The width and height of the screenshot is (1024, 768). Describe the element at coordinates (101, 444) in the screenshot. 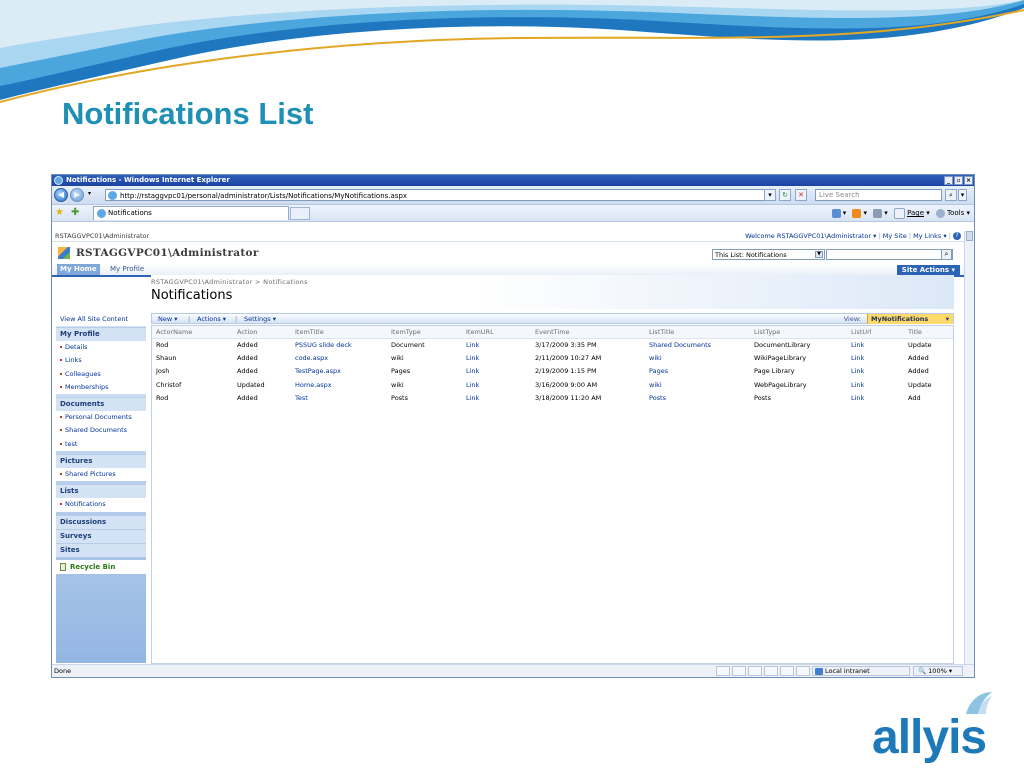

I see `ql-item-test: test` at that location.